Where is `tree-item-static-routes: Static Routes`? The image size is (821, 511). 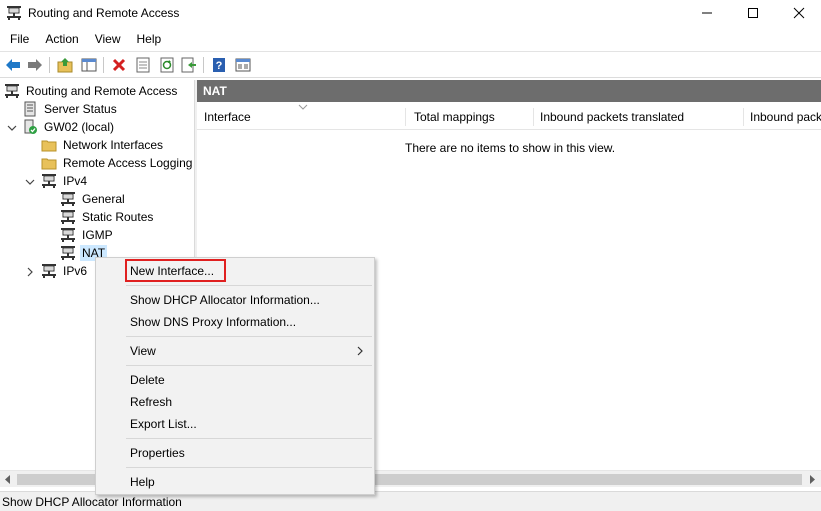 tree-item-static-routes: Static Routes is located at coordinates (107, 217).